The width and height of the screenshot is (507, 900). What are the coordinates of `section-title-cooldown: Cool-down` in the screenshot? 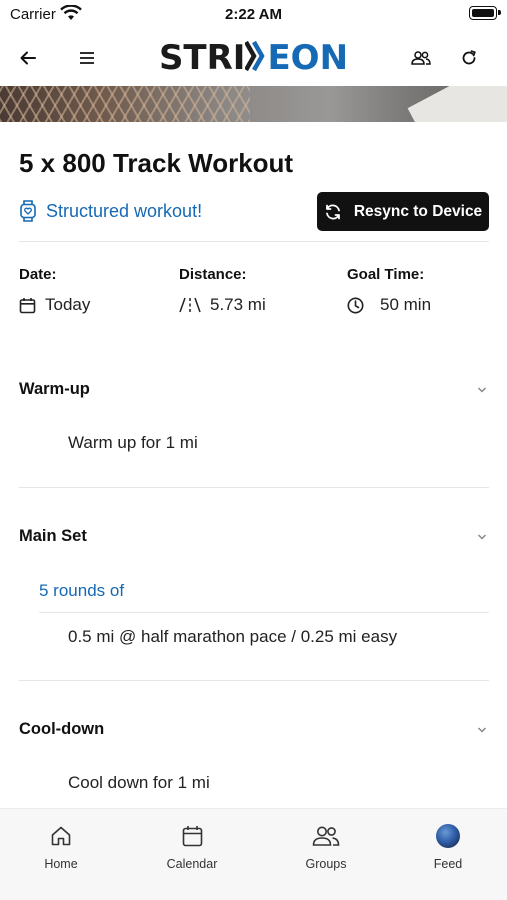 It's located at (62, 729).